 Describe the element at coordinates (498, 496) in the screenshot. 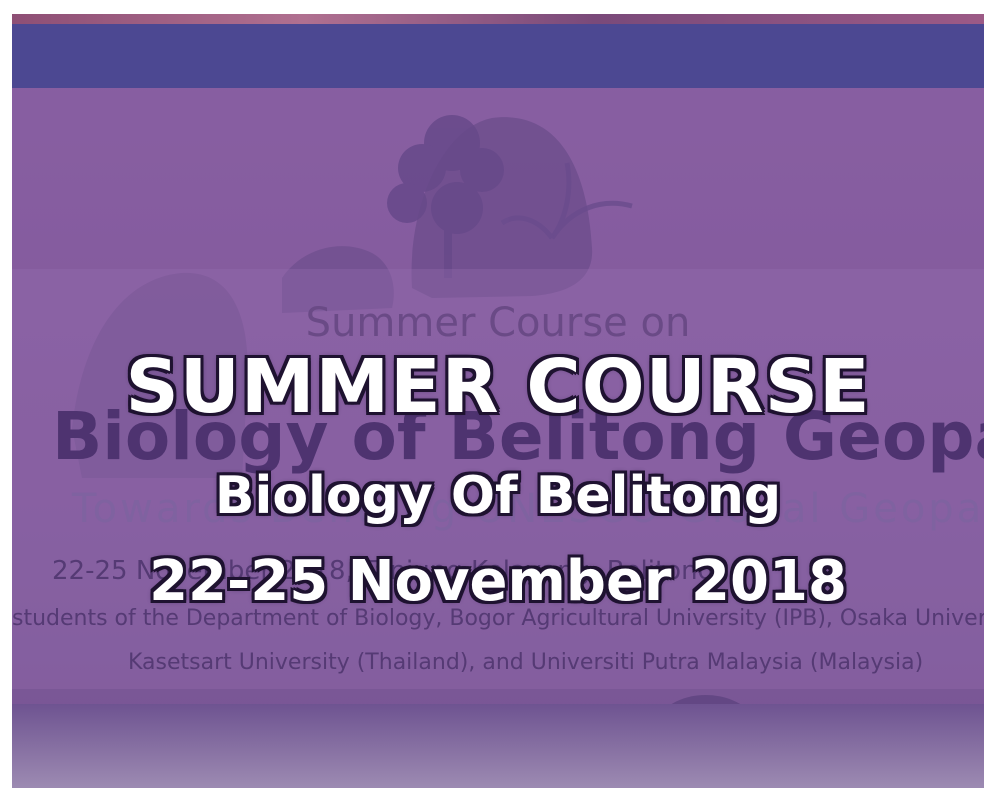

I see `banner-subtitle: Biology Of Belitong` at that location.